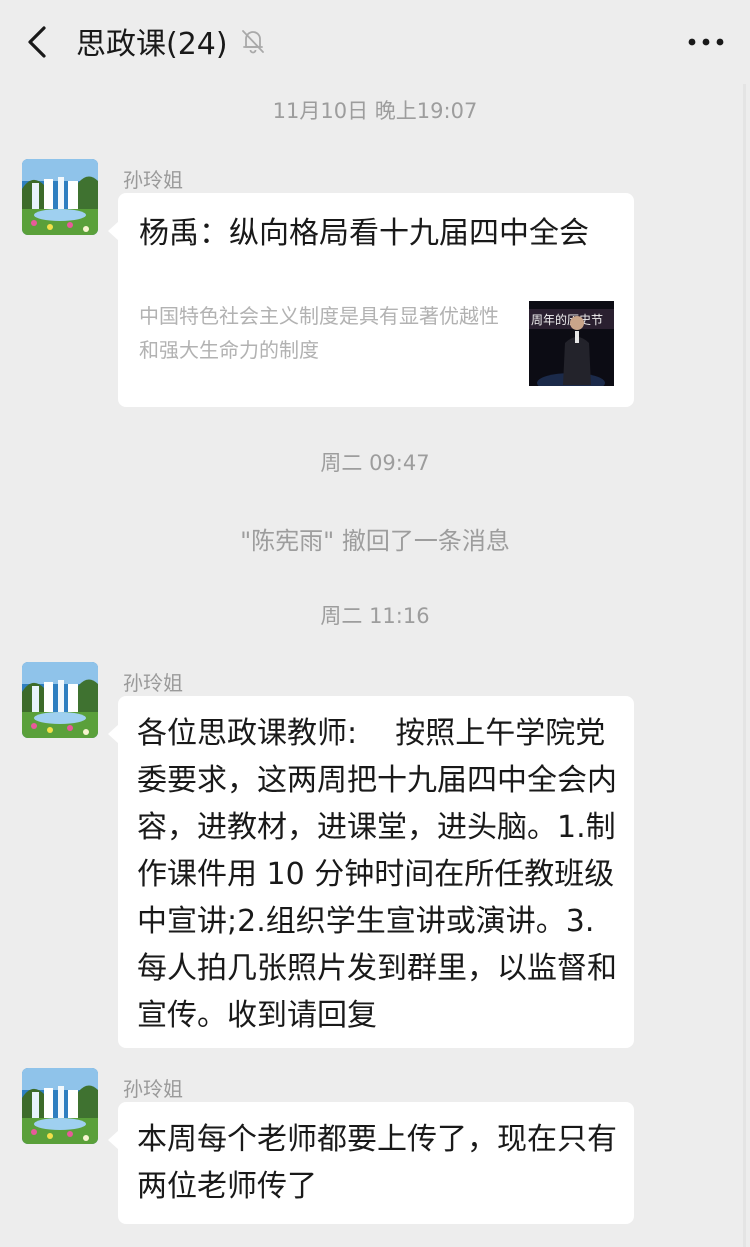 The width and height of the screenshot is (750, 1247). What do you see at coordinates (706, 42) in the screenshot?
I see `ellipsis-icon` at bounding box center [706, 42].